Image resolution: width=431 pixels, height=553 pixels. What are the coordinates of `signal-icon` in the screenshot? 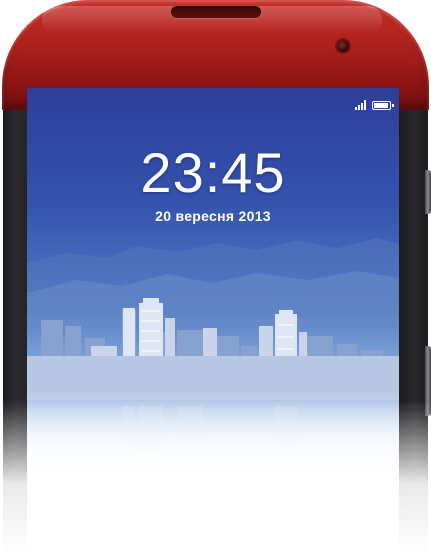 It's located at (360, 105).